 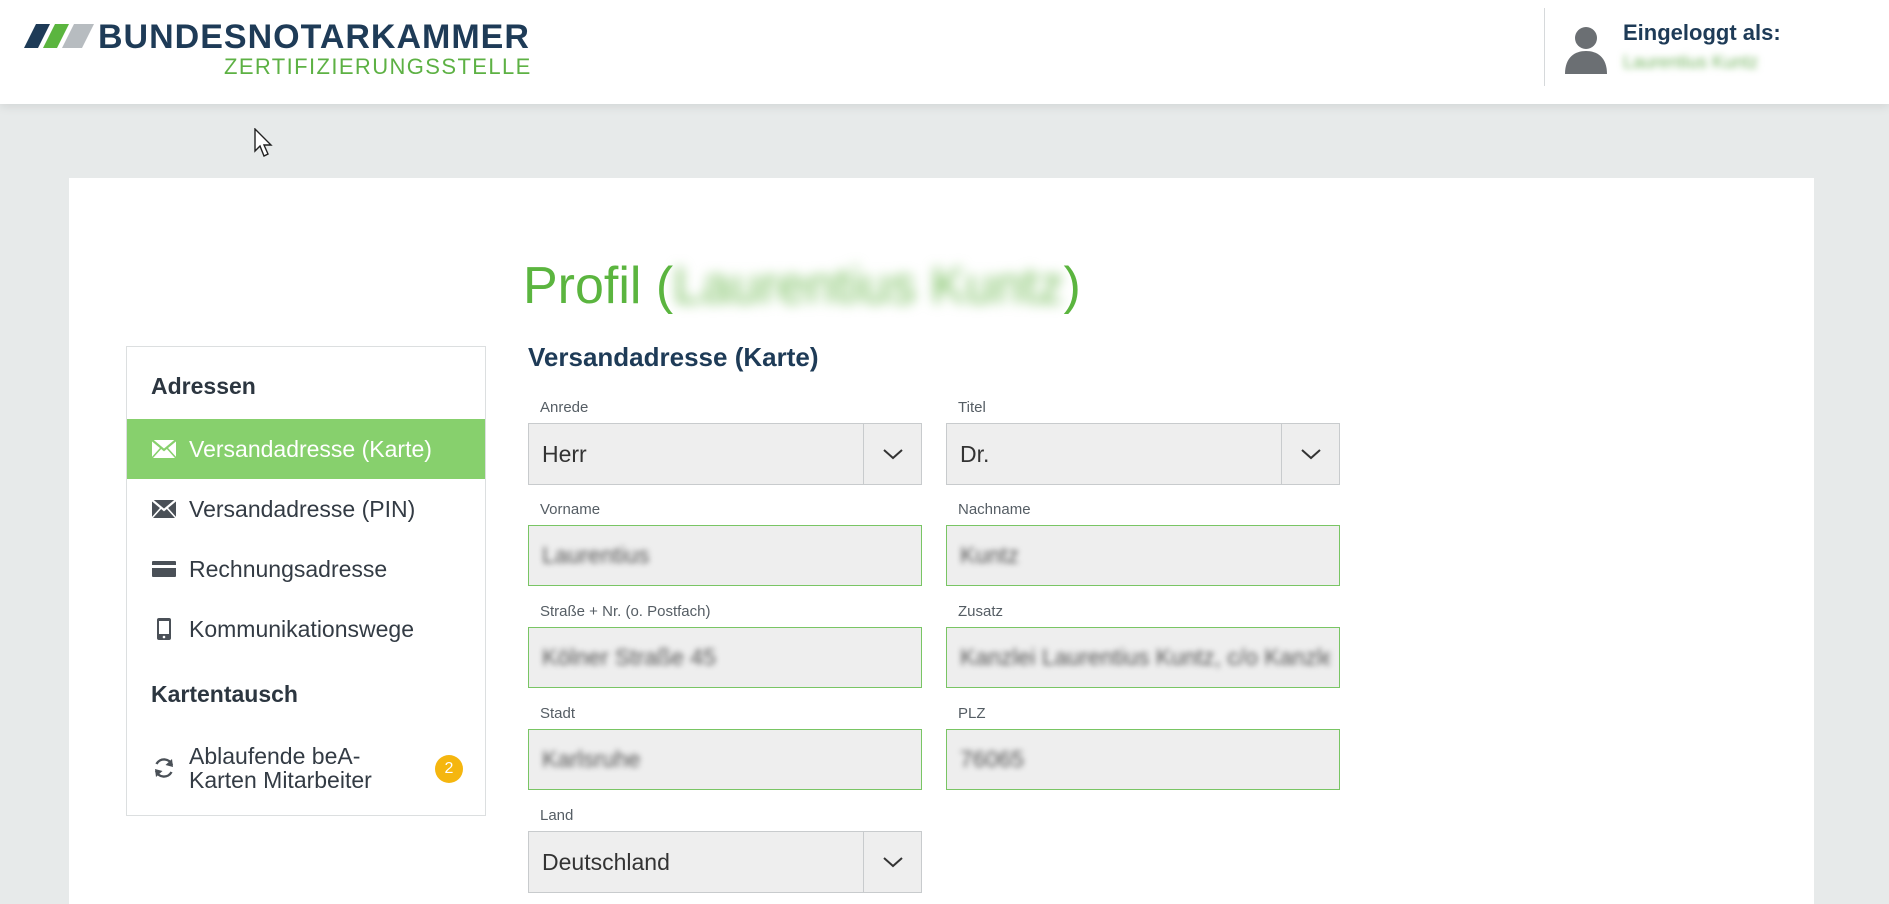 I want to click on bundesnotarkammer-logo: BUNDESNOTARKAMMER ZERTIFIZIERUNGSSTELLE, so click(x=277, y=48).